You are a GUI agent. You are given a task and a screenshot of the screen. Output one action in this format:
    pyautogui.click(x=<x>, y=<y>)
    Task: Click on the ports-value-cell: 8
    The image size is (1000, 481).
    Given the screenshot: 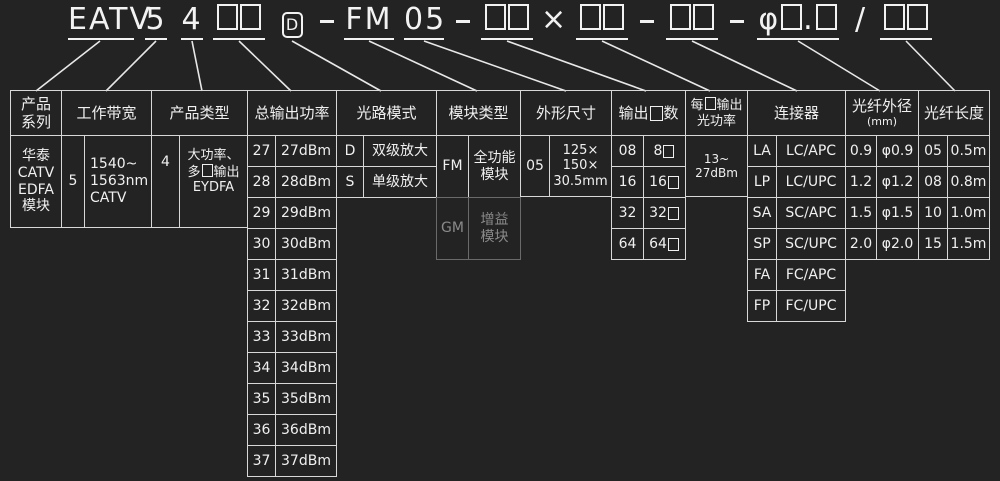 What is the action you would take?
    pyautogui.click(x=664, y=151)
    